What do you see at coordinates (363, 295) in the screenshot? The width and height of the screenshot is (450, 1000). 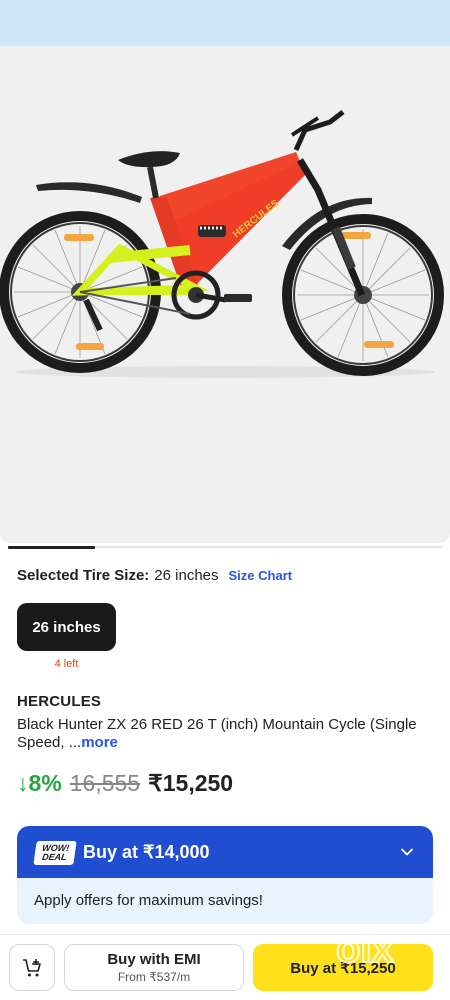 I see `front-wheel` at bounding box center [363, 295].